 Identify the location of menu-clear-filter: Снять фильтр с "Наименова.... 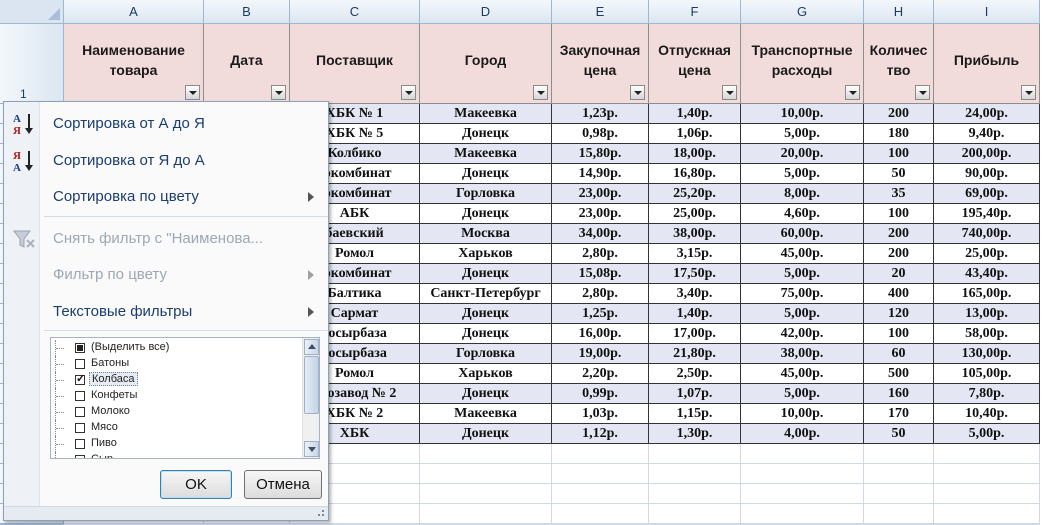
(166, 239).